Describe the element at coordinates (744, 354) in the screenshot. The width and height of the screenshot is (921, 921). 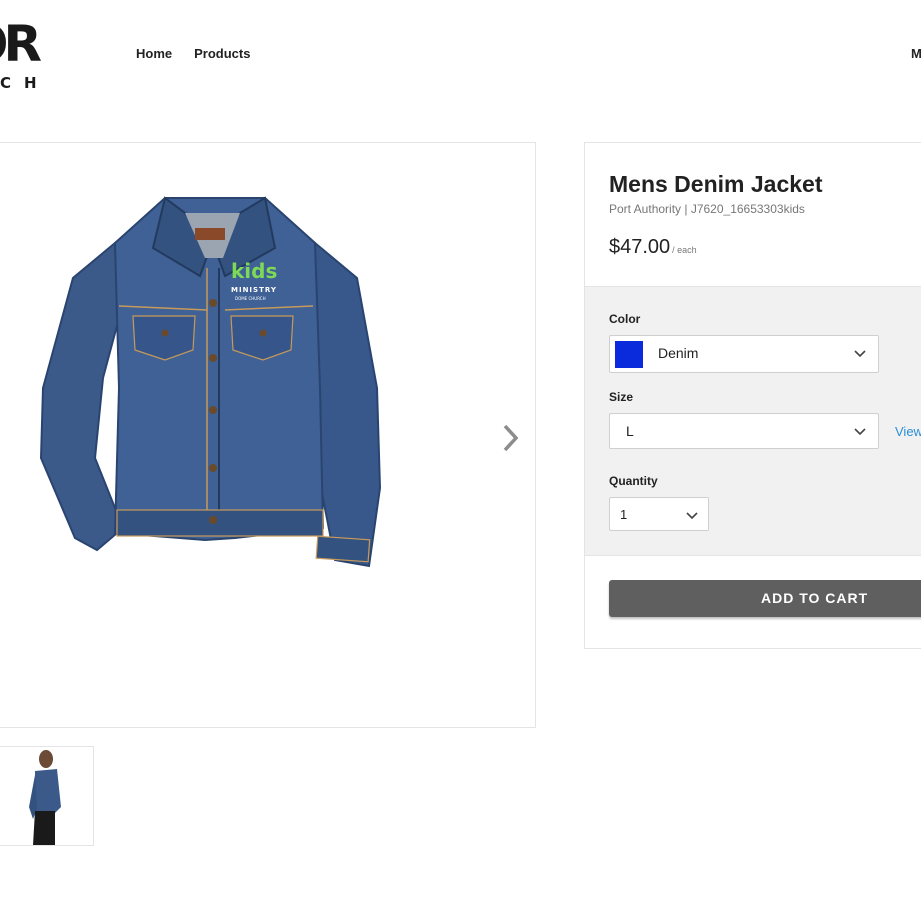
I see `color-select: Denim` at that location.